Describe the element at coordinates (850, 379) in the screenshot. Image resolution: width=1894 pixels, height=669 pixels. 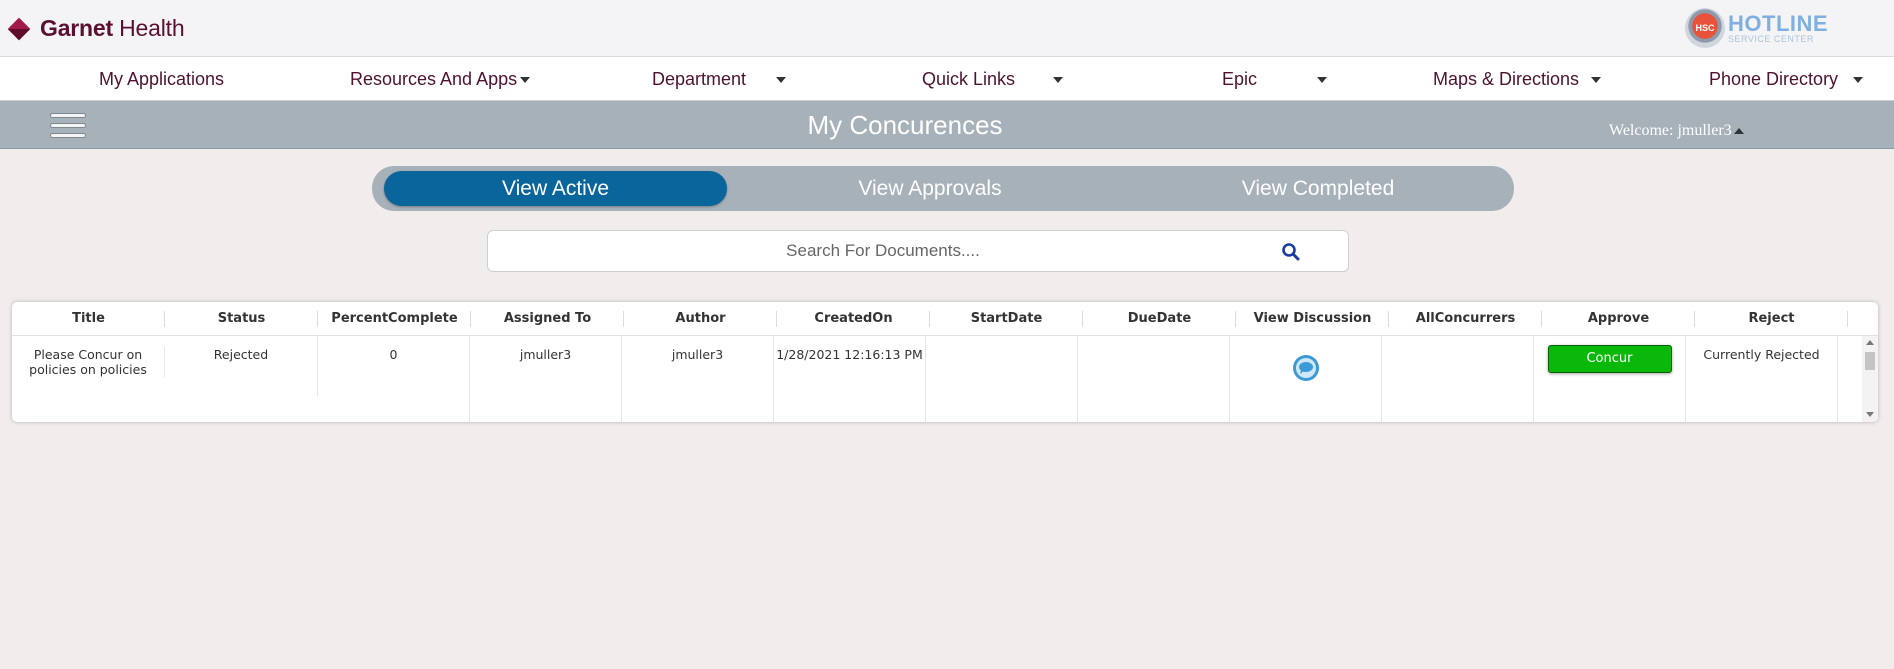
I see `cell-created-on: 1/28/2021 12:16:13 PM` at that location.